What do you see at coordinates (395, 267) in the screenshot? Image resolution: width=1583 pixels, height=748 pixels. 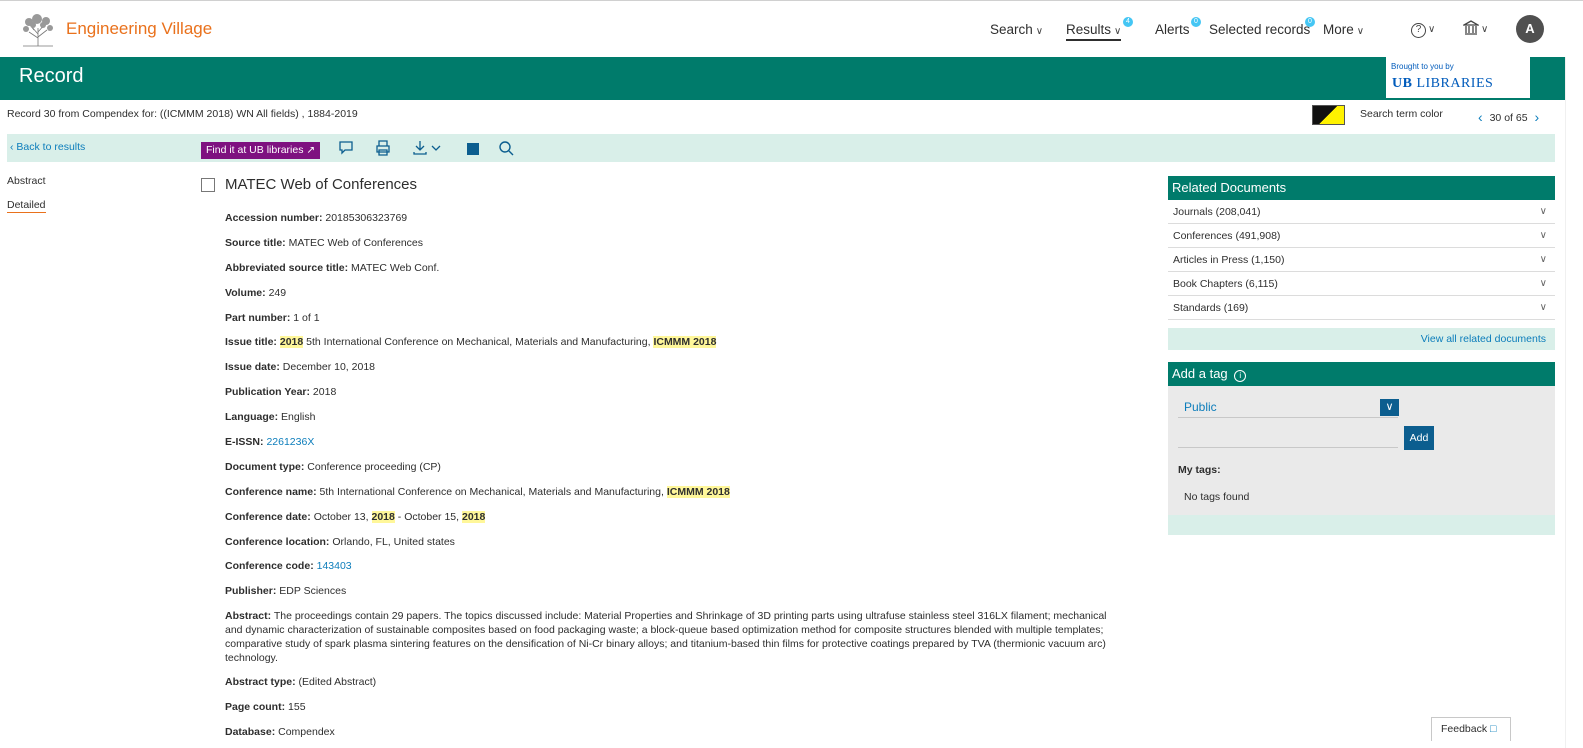 I see `field-value: MATEC Web Conf.` at bounding box center [395, 267].